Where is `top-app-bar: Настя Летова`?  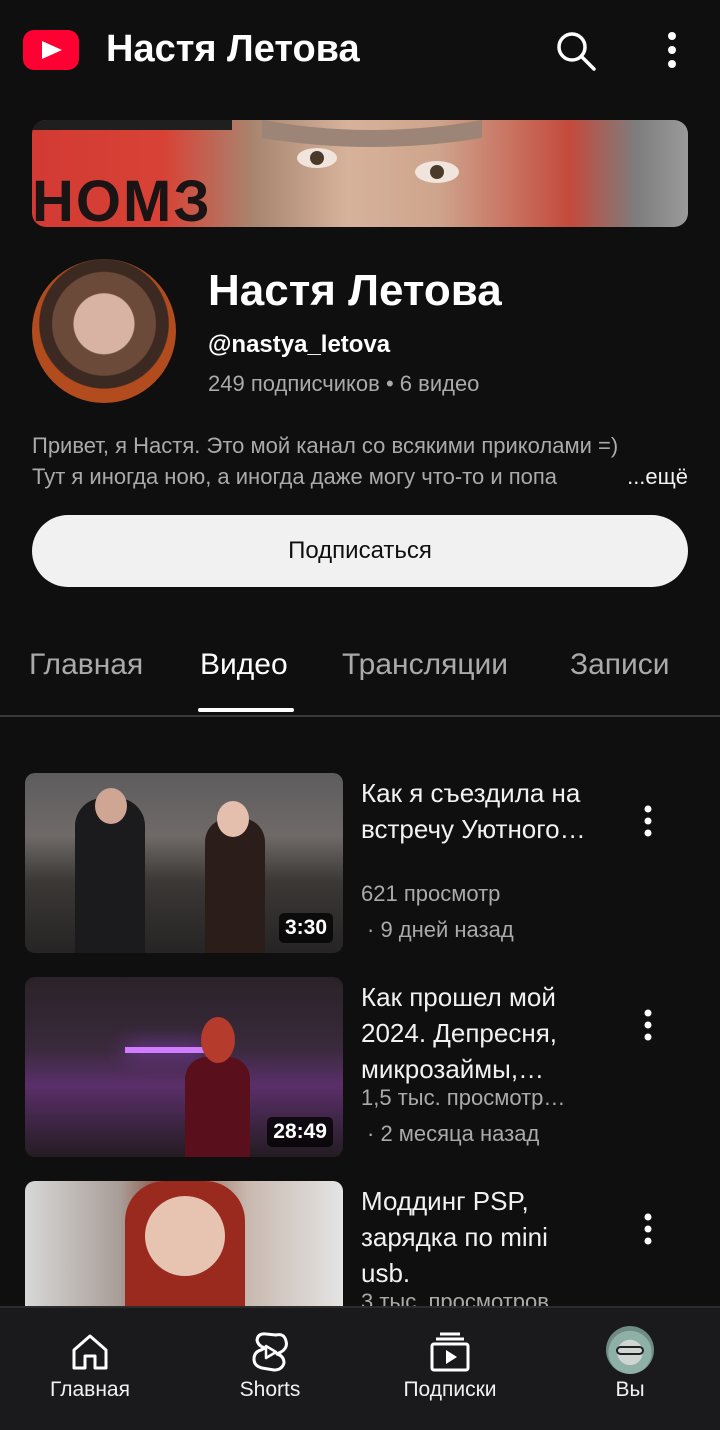
top-app-bar: Настя Летова is located at coordinates (360, 50).